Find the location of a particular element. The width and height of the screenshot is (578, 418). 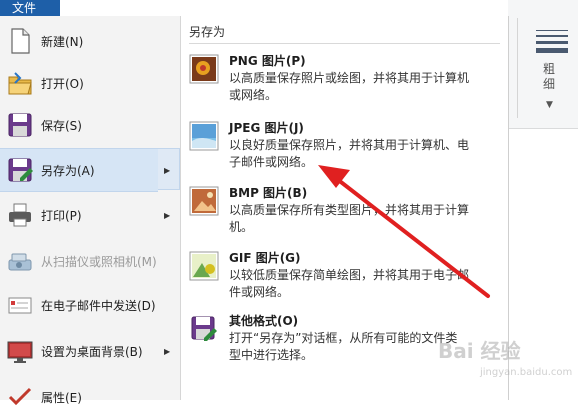

save-as-jpeg: JPEG 图片(J) 以良好质量保存照片，并将其用于计算机、电子邮件或网络。 is located at coordinates (344, 149).